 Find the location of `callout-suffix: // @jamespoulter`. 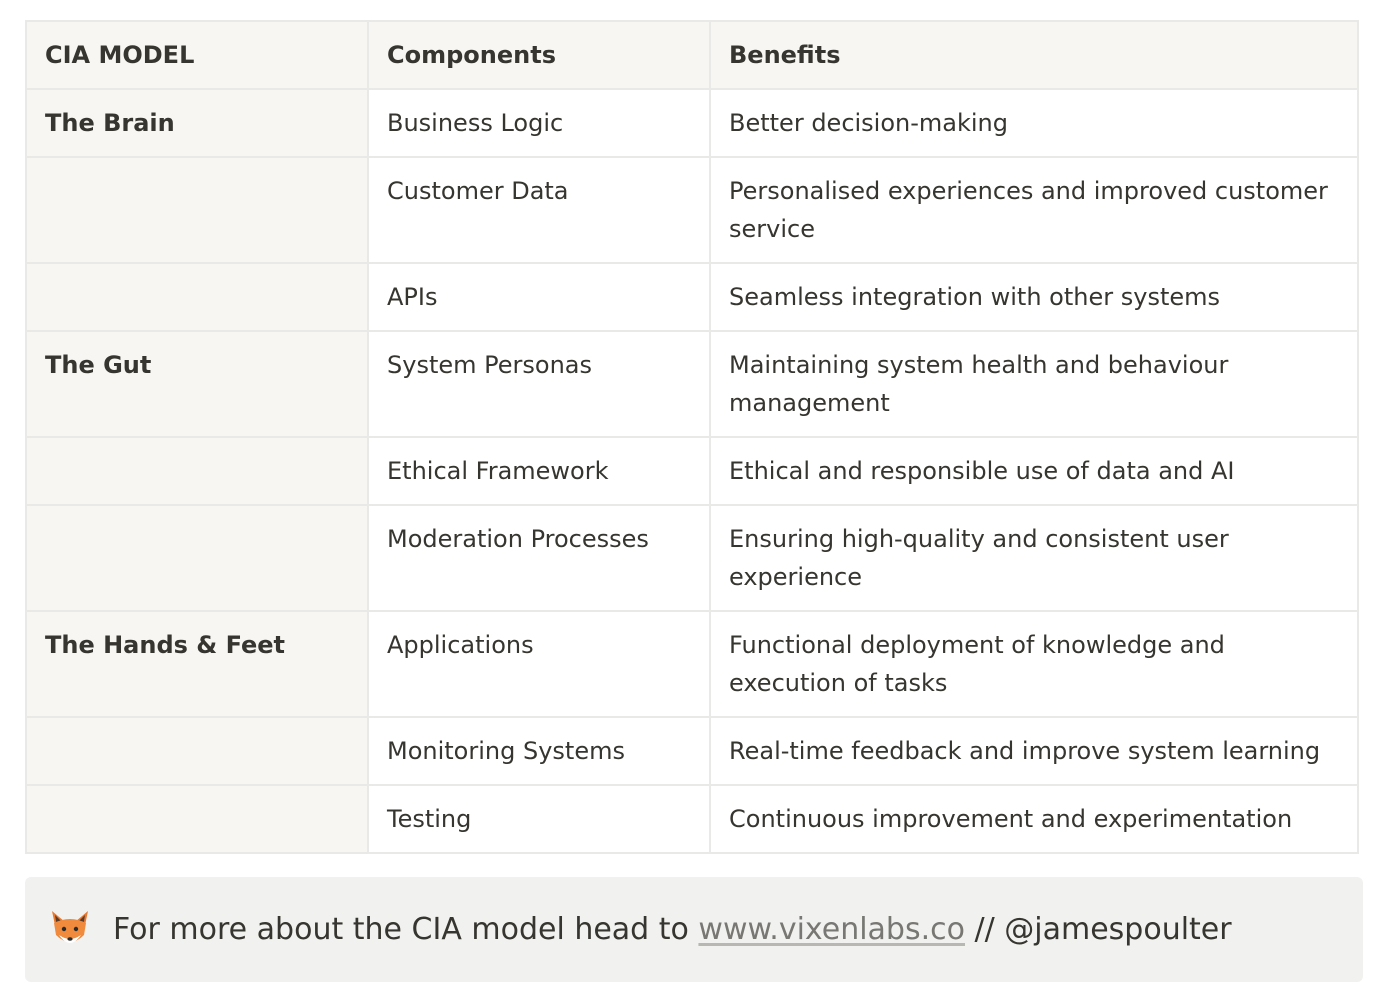

callout-suffix: // @jamespoulter is located at coordinates (1098, 929).